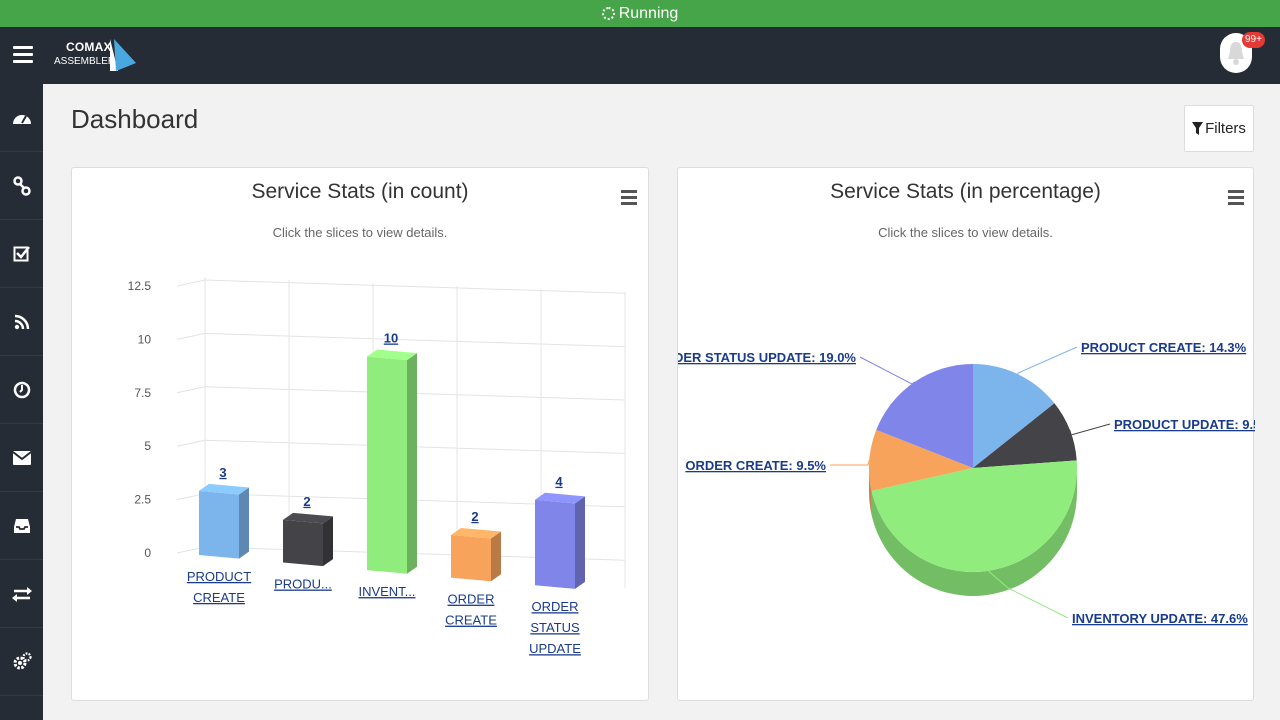 This screenshot has height=720, width=1280. What do you see at coordinates (140, 286) in the screenshot?
I see `y-tick-label: 12.5` at bounding box center [140, 286].